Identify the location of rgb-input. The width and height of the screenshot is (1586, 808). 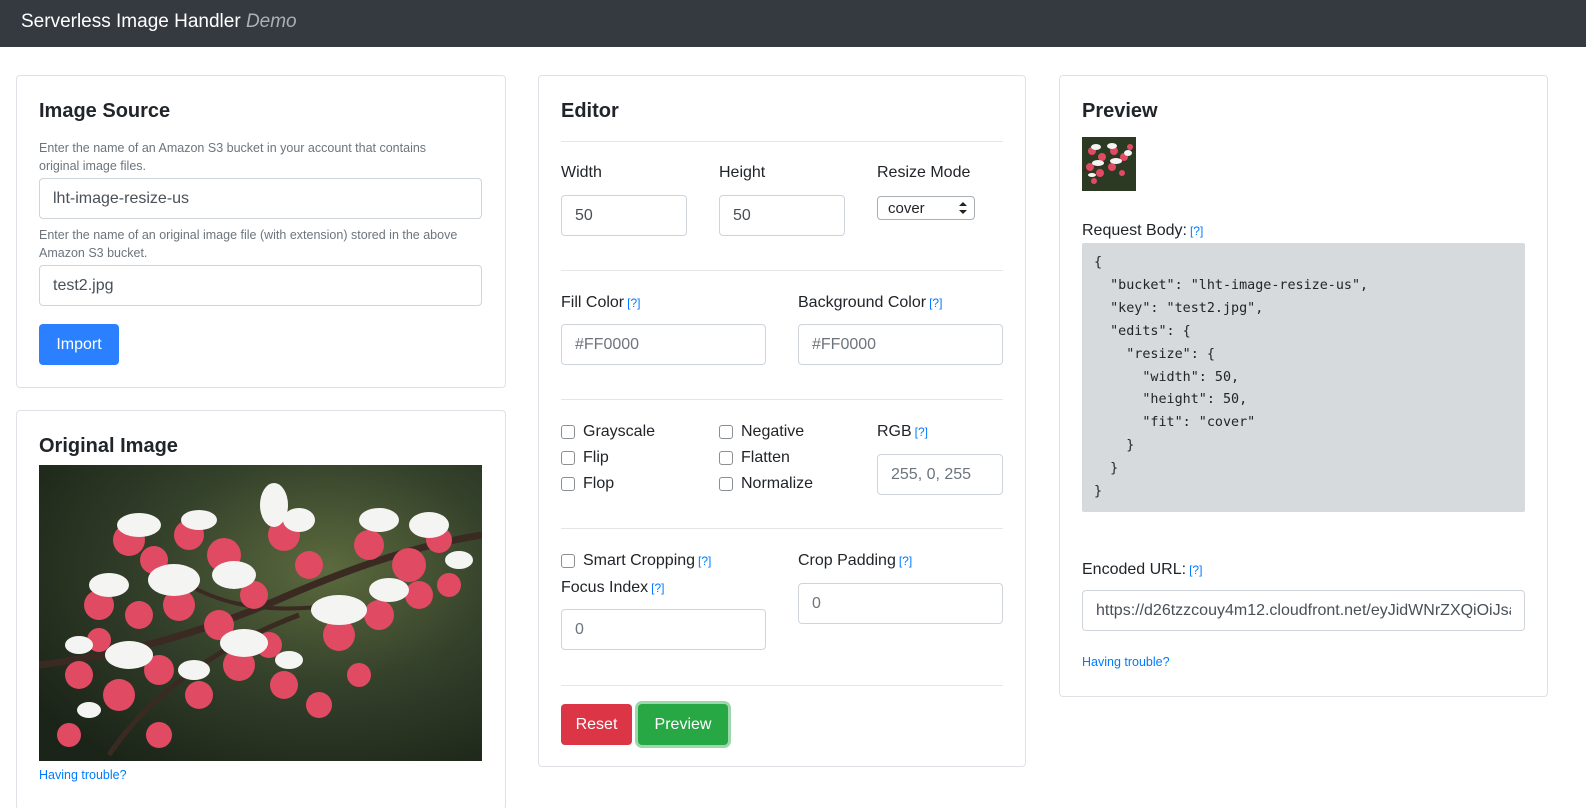
(940, 474).